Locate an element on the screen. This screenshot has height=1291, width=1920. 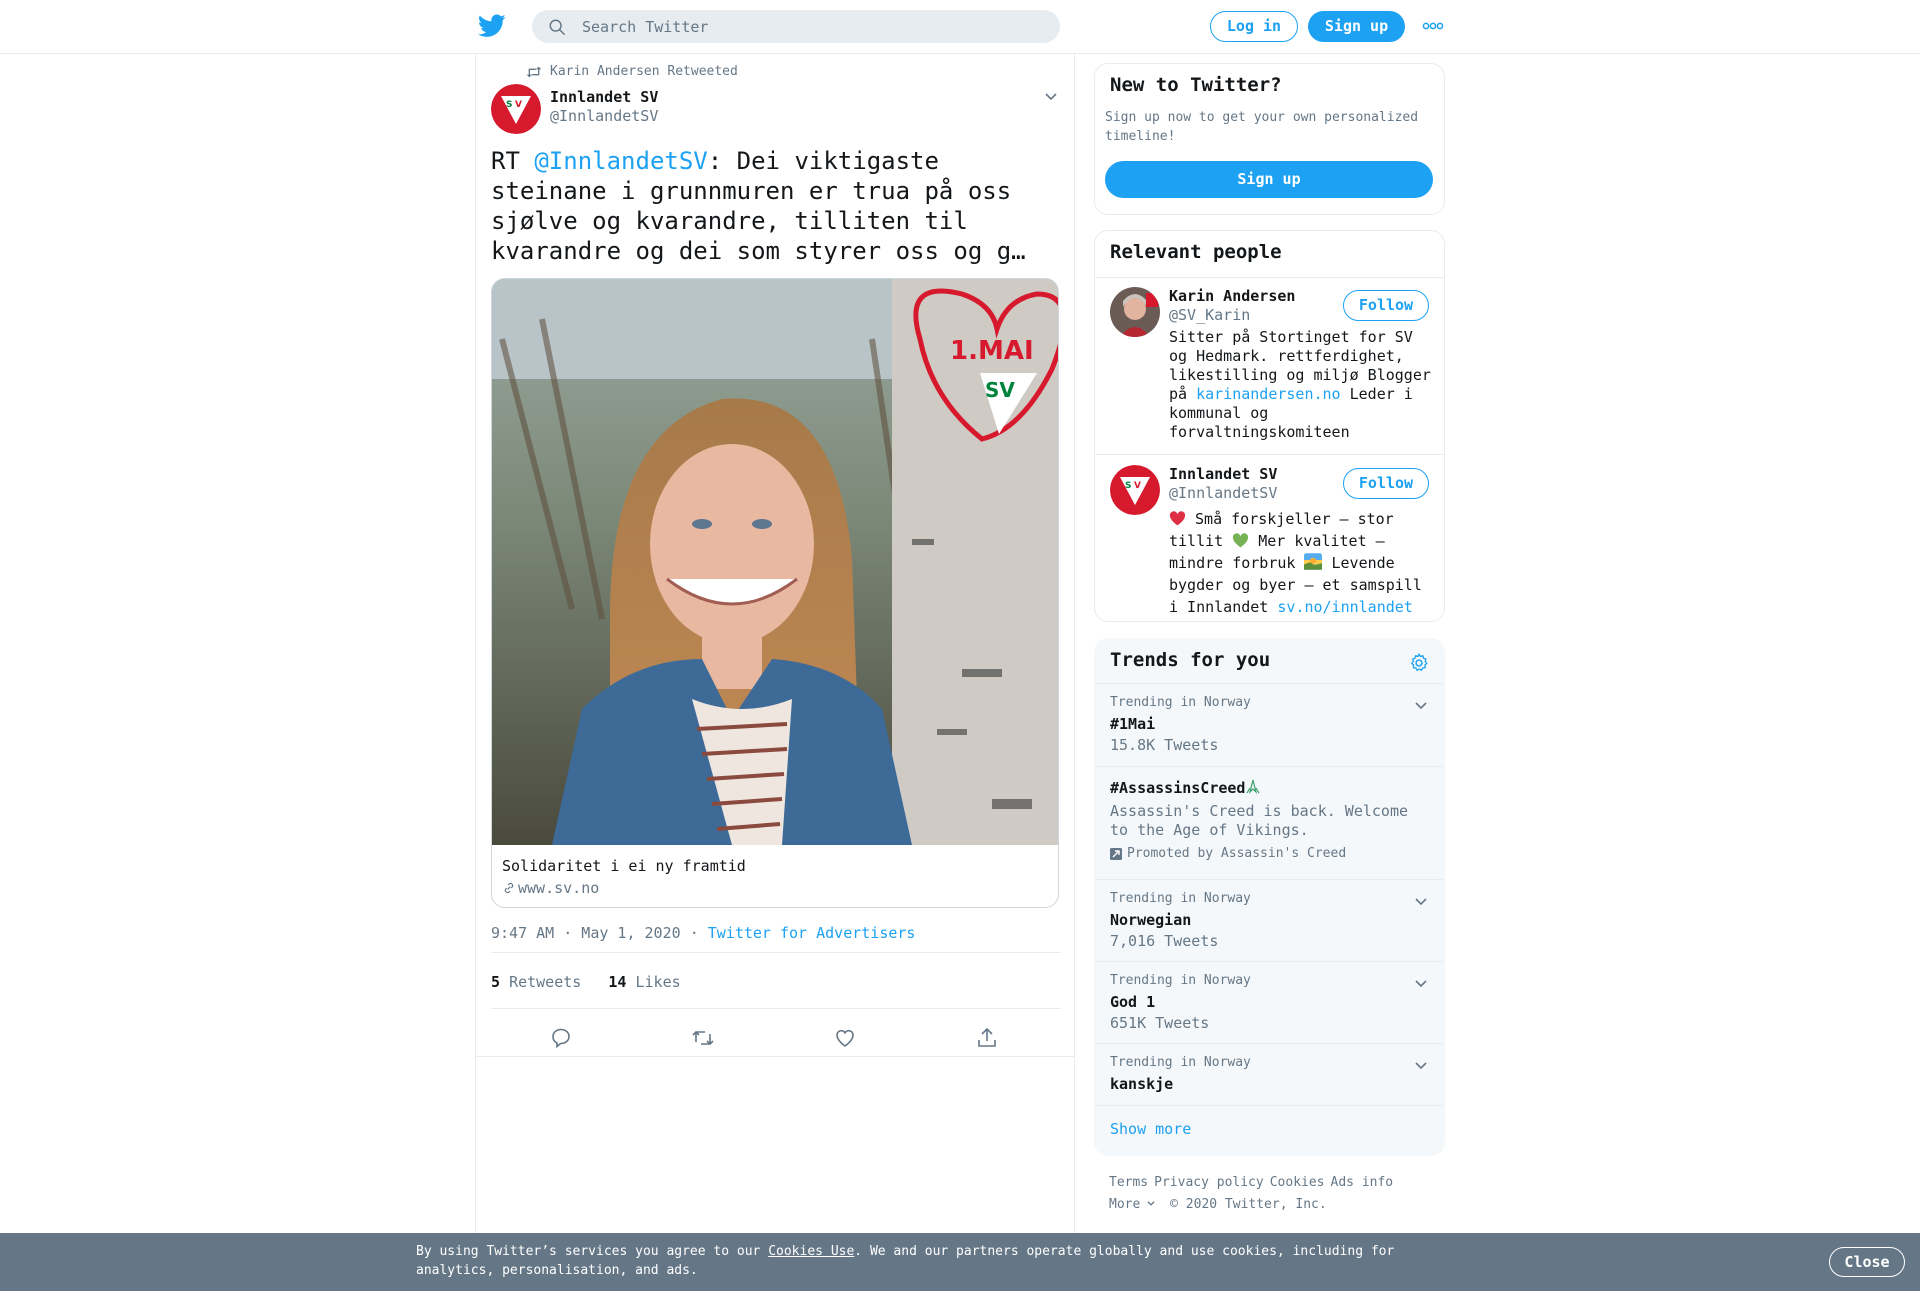
new-to-twitter-title: New to Twitter? is located at coordinates (1196, 85).